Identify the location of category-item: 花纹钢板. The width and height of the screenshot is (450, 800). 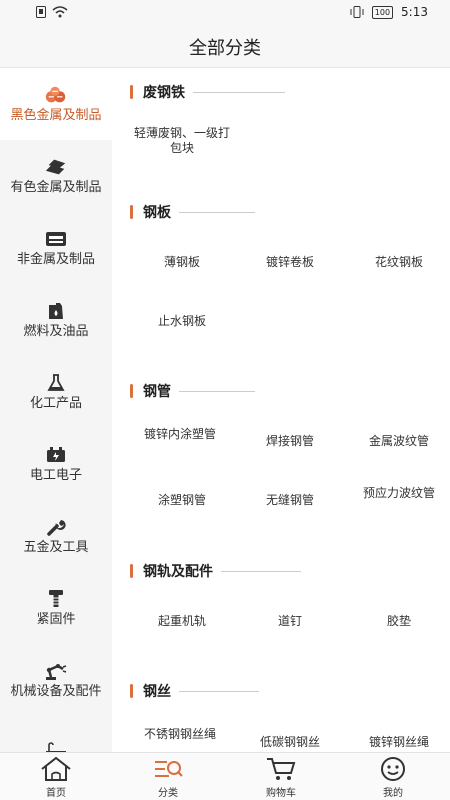
(399, 262).